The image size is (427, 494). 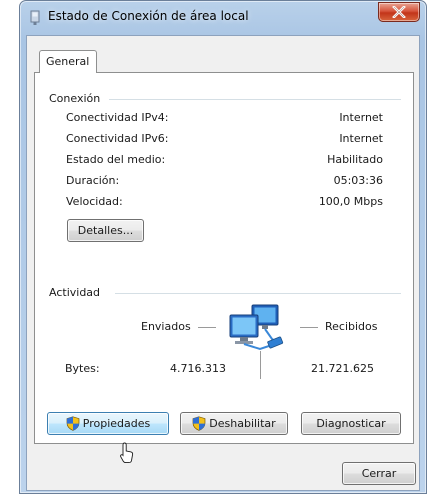 What do you see at coordinates (342, 368) in the screenshot?
I see `bytes-received-value: 21.721.625` at bounding box center [342, 368].